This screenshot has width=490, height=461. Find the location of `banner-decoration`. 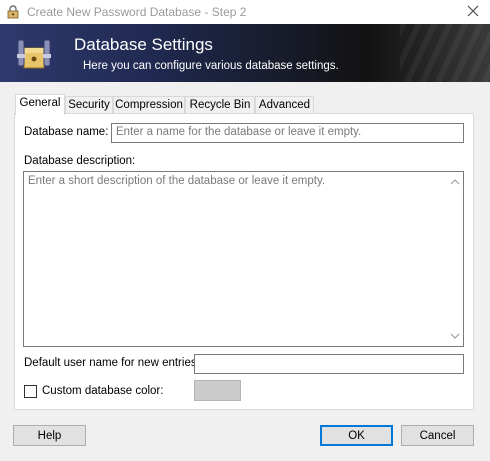

banner-decoration is located at coordinates (445, 53).